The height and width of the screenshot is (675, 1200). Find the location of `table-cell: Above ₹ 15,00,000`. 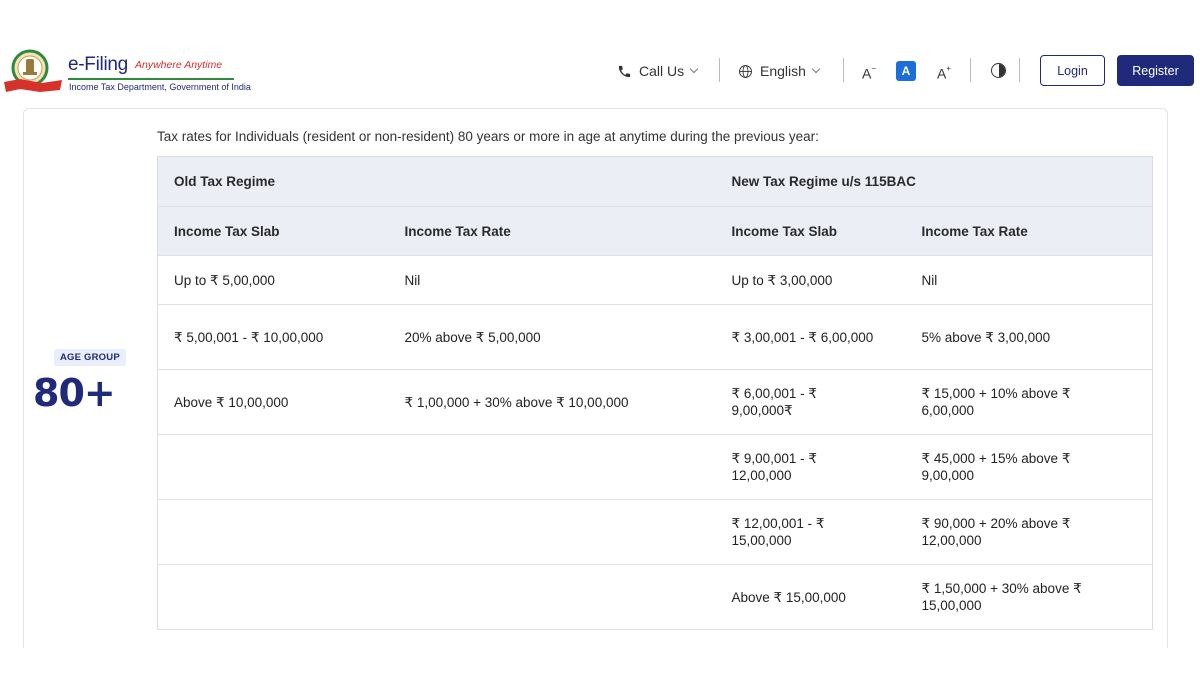

table-cell: Above ₹ 15,00,000 is located at coordinates (810, 597).